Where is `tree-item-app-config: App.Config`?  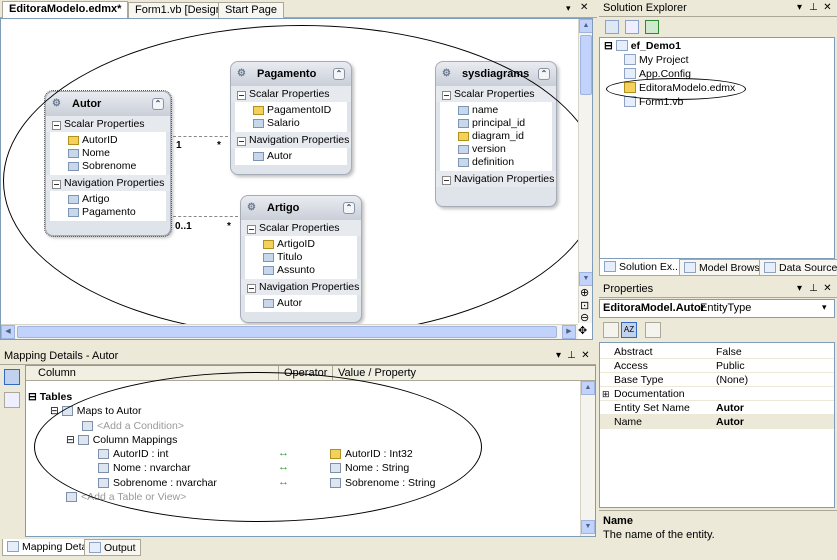
tree-item-app-config: App.Config is located at coordinates (657, 74).